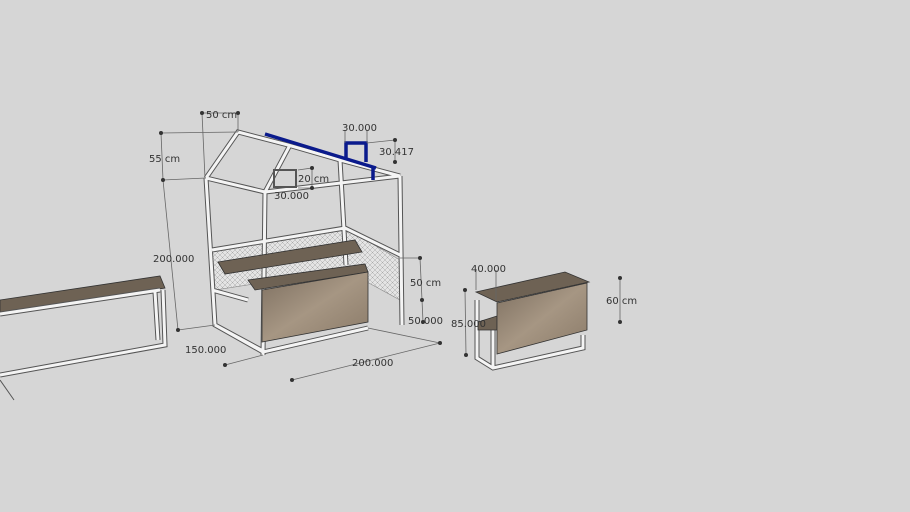 The image size is (910, 512). I want to click on dim-length: 200.000, so click(372, 363).